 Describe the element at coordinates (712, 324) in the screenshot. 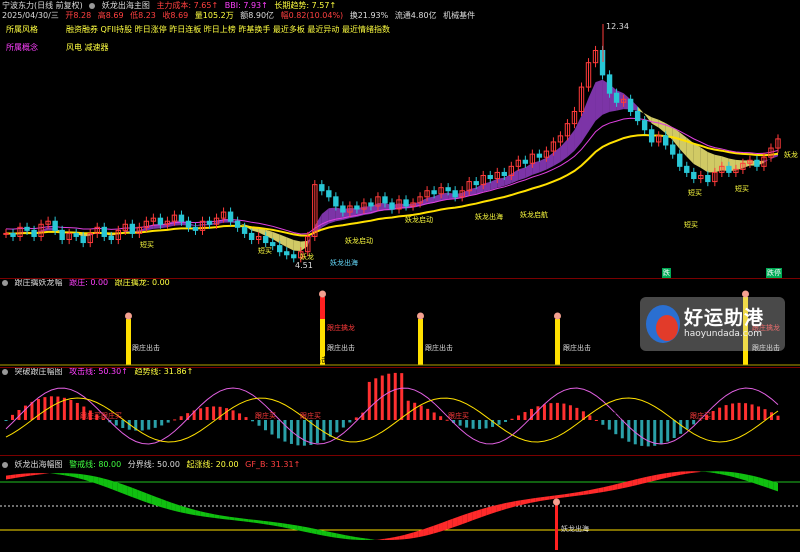

I see `watermark: 好运助港 haoyundada.com` at that location.